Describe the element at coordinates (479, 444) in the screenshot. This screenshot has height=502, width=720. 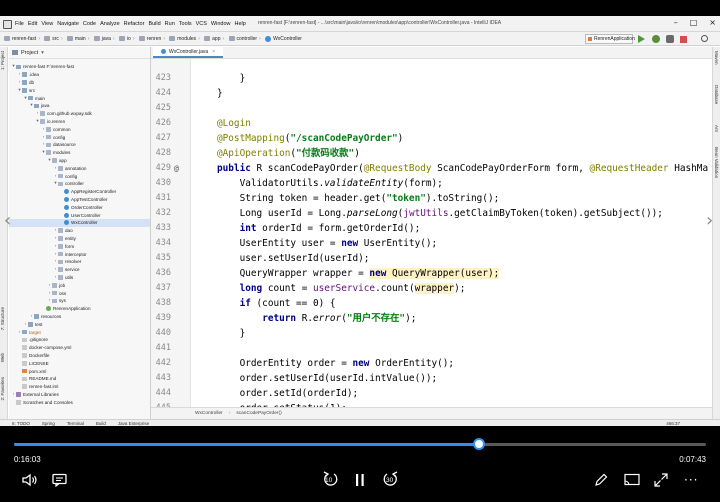
I see `seek-handle` at that location.